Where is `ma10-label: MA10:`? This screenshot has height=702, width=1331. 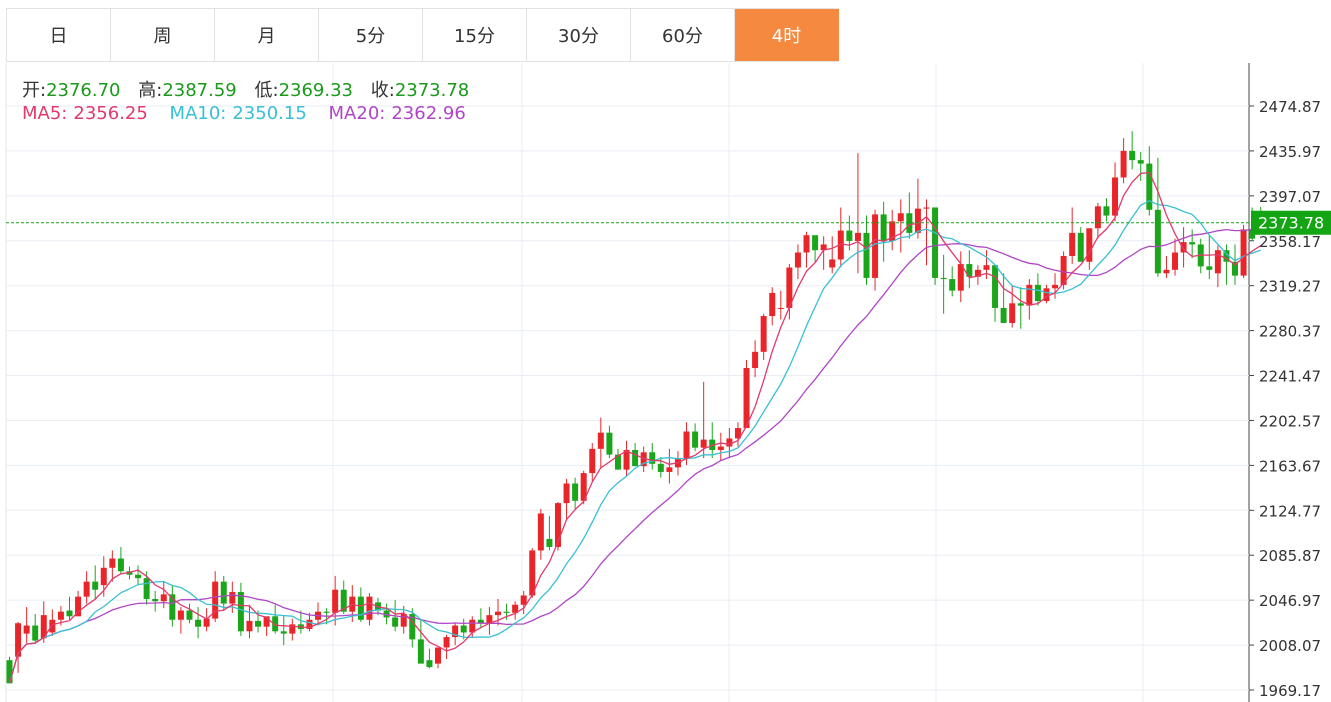 ma10-label: MA10: is located at coordinates (198, 113).